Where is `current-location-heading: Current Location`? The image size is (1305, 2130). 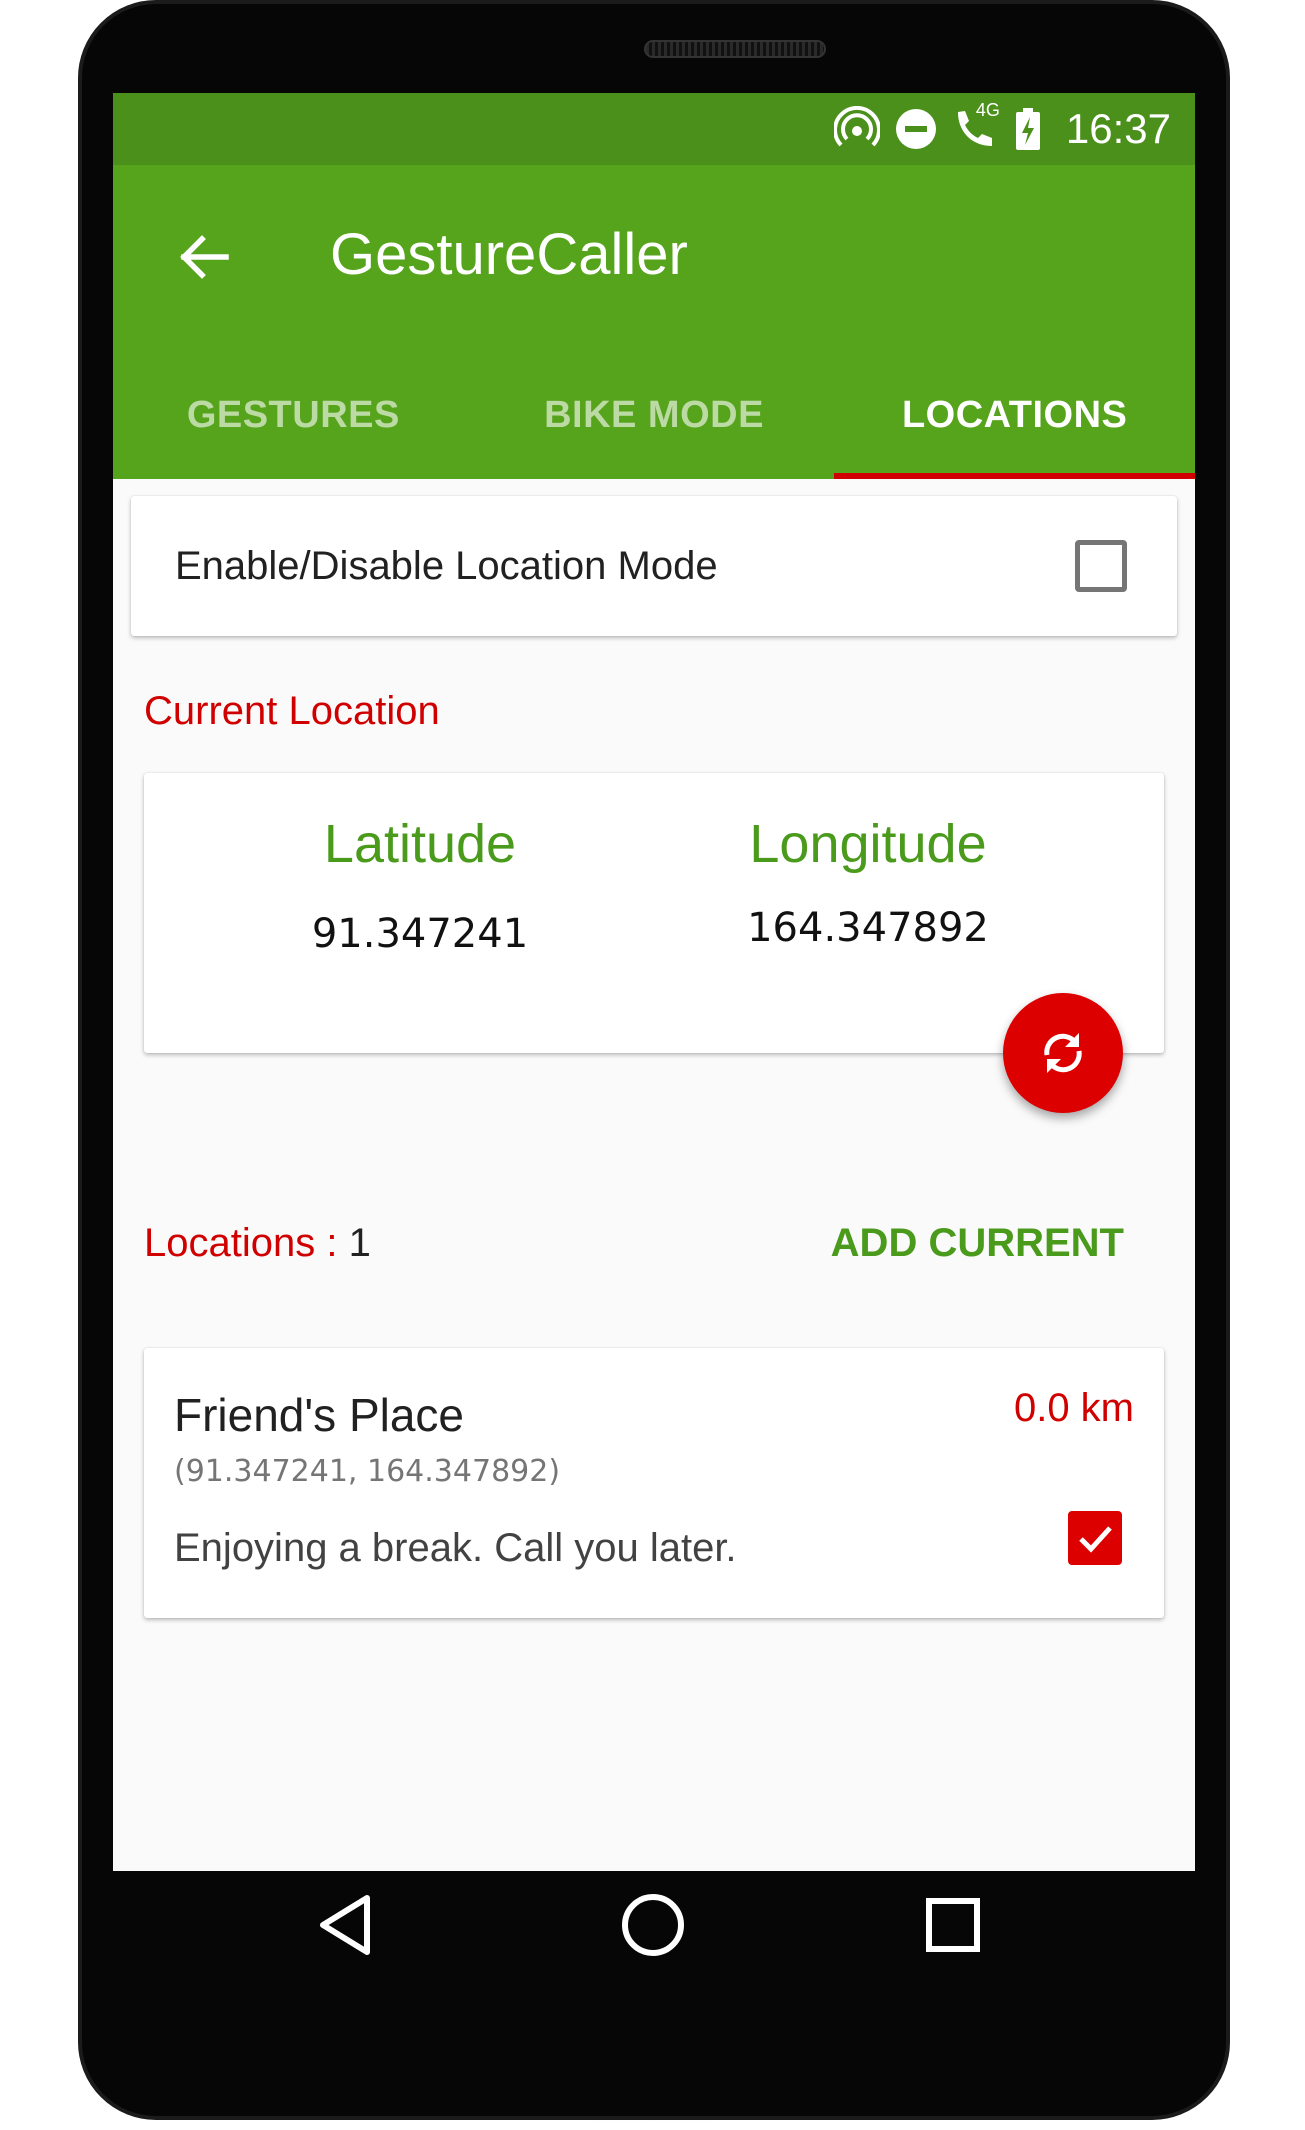
current-location-heading: Current Location is located at coordinates (292, 711).